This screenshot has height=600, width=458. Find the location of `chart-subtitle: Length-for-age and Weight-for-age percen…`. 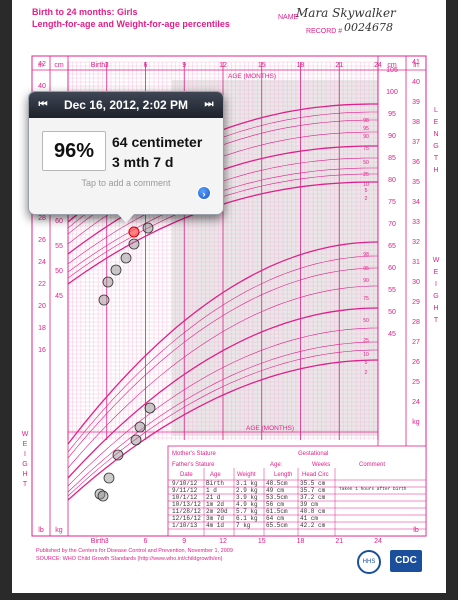

chart-subtitle: Length-for-age and Weight-for-age percen… is located at coordinates (131, 24).